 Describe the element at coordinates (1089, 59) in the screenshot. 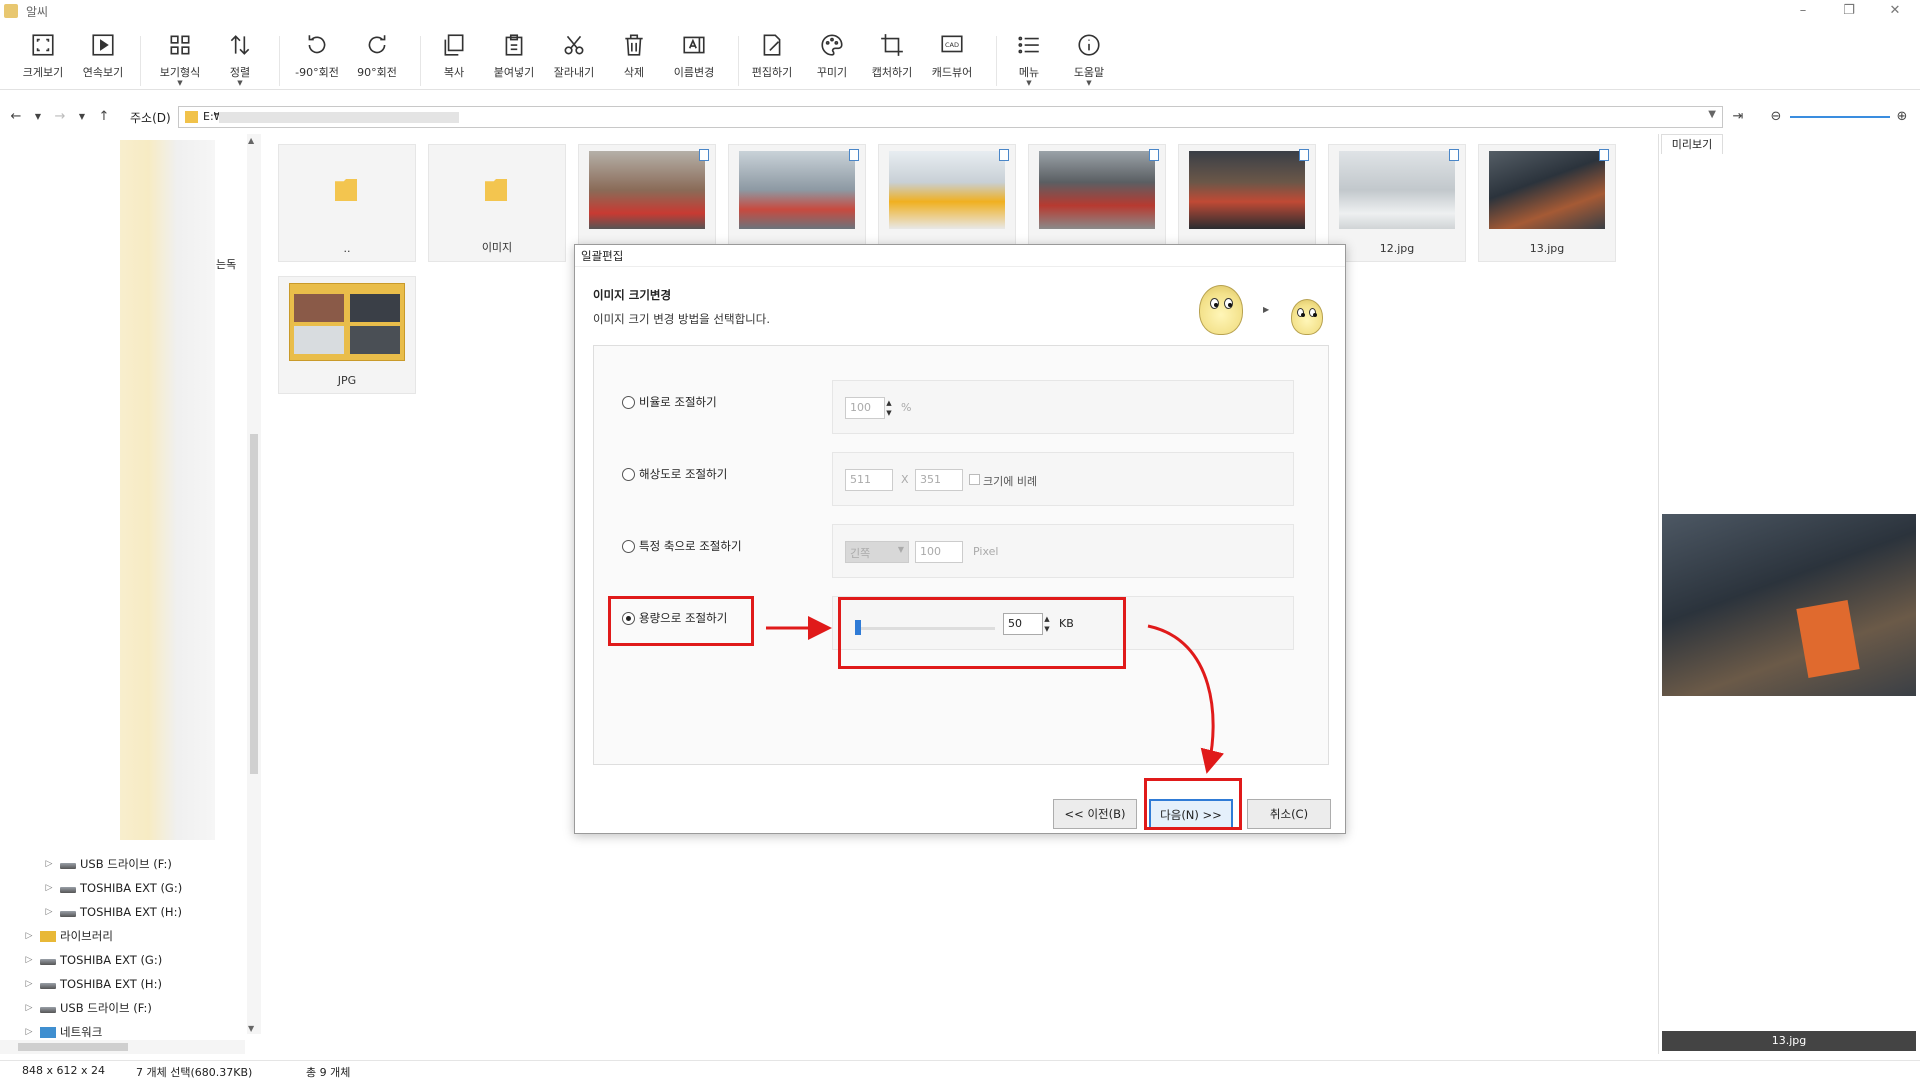

I see `help-button: 도움말 ▼` at that location.